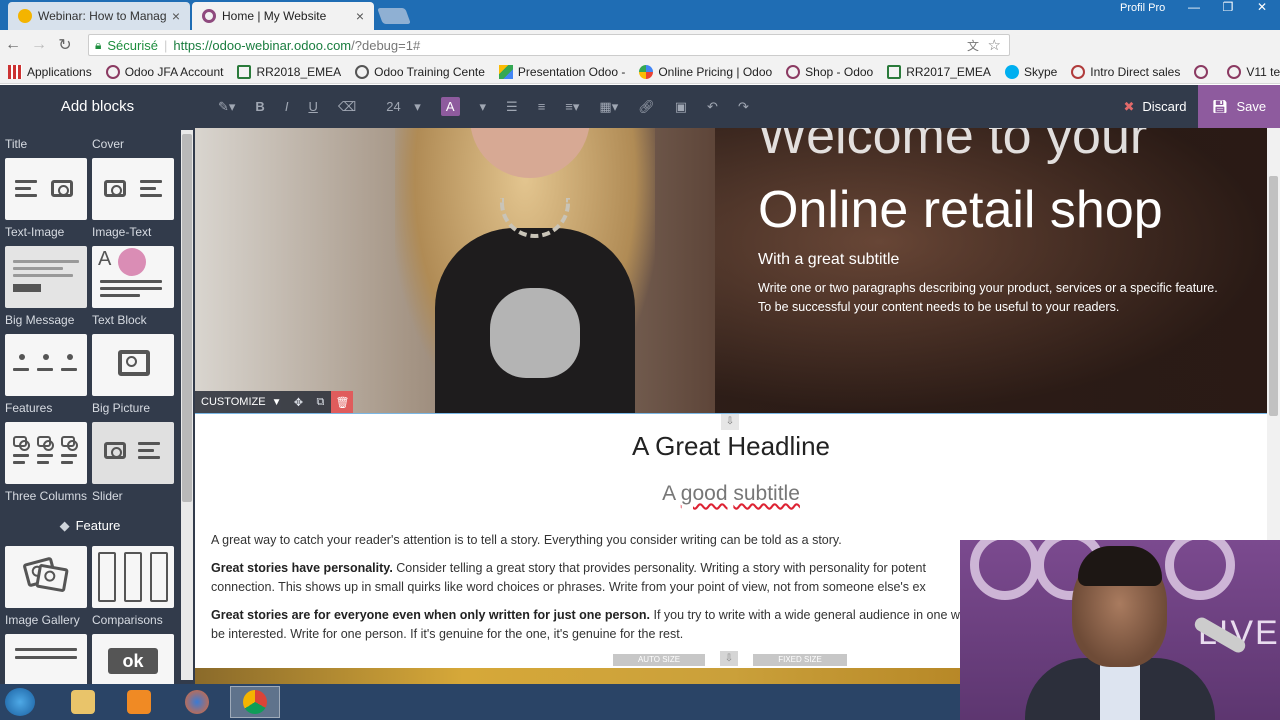 The image size is (1280, 720). I want to click on bookmark-pricing: Online Pricing | Odoo, so click(706, 71).